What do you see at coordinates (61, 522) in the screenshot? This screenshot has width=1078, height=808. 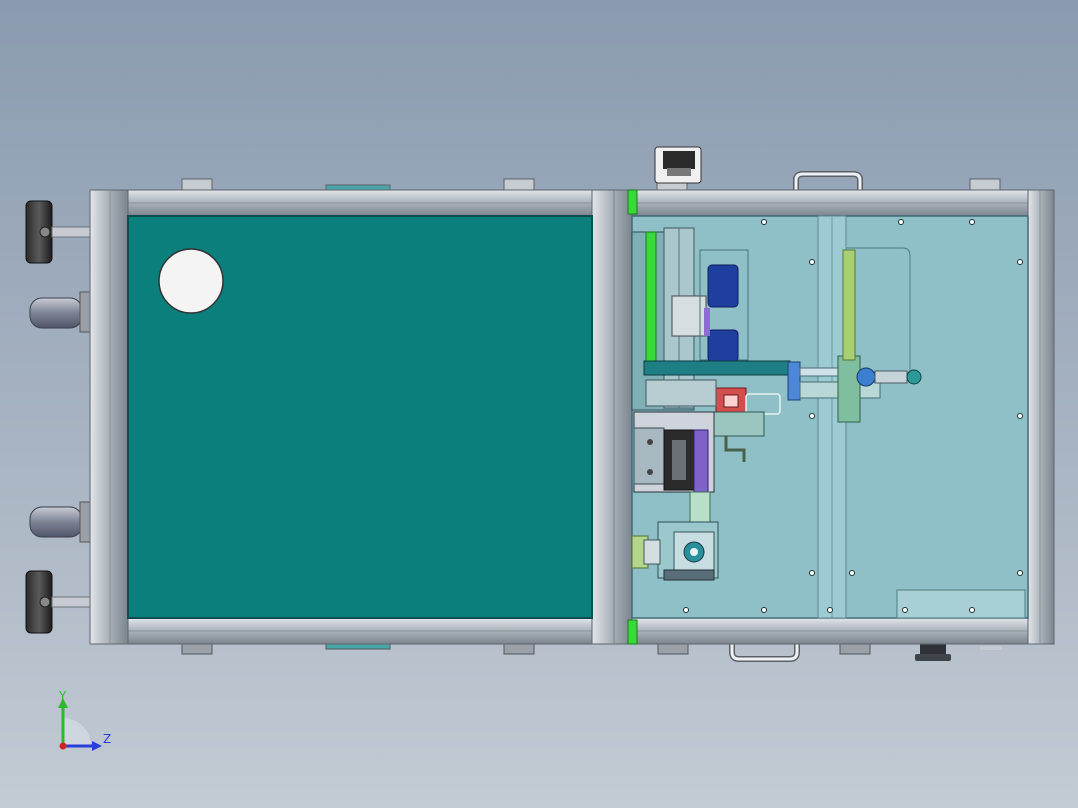 I see `caster-bottom` at bounding box center [61, 522].